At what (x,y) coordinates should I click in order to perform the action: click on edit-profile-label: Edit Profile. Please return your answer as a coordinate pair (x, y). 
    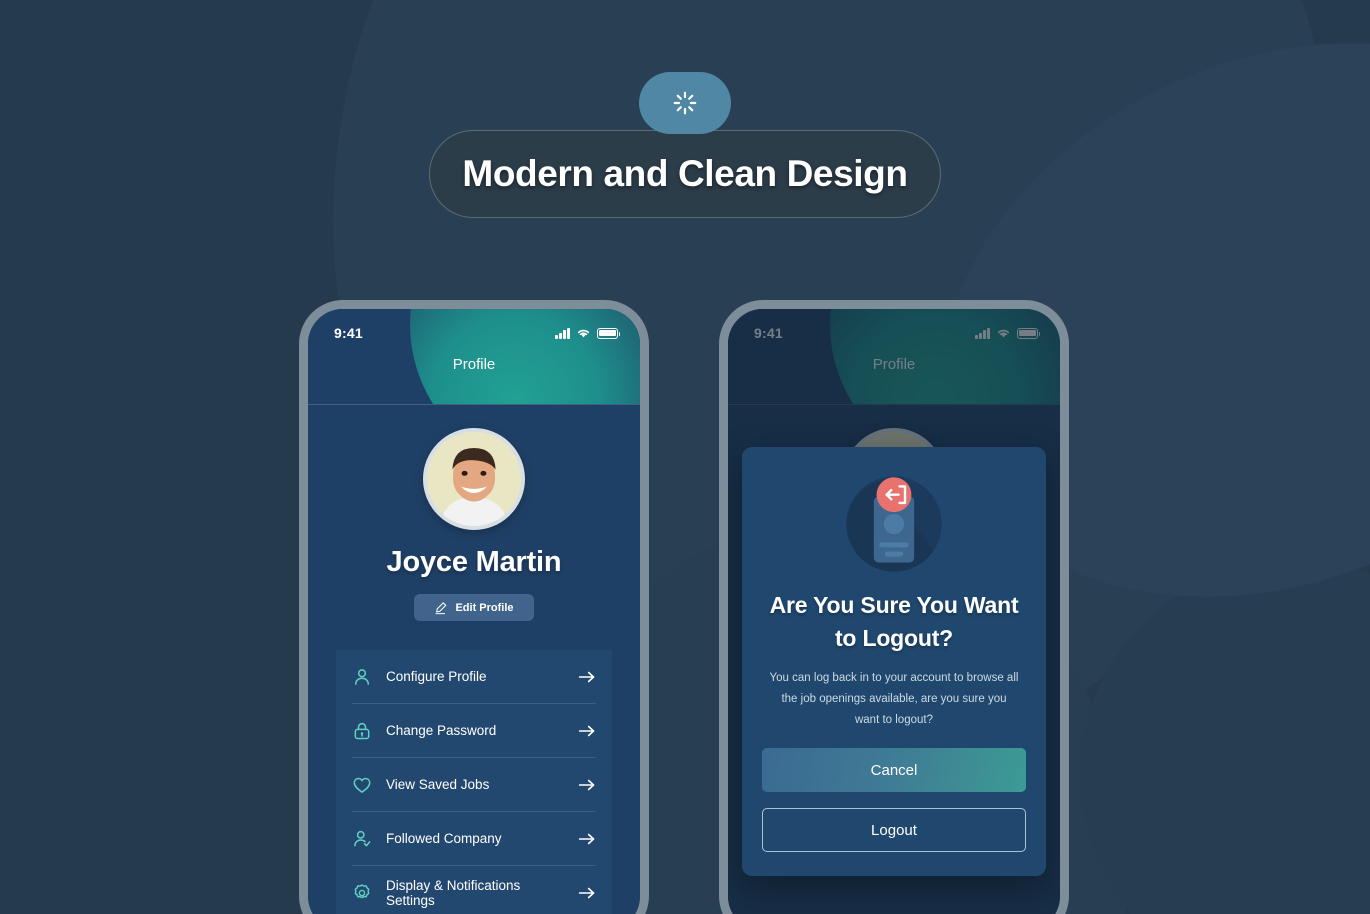
    Looking at the image, I should click on (484, 607).